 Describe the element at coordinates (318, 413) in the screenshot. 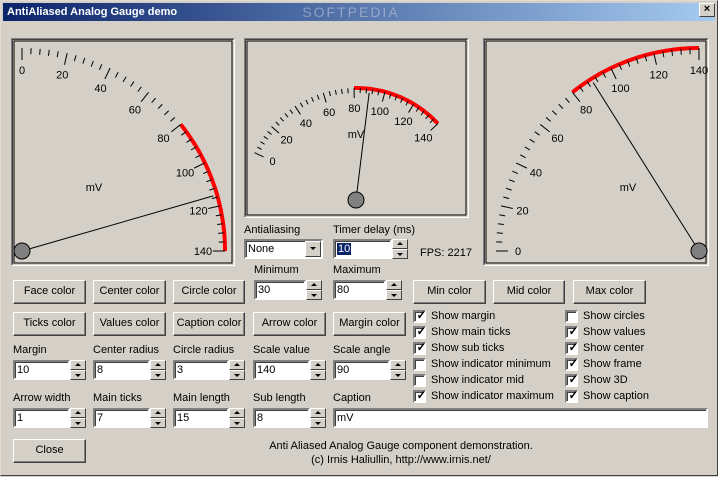

I see `sub-length-up` at that location.